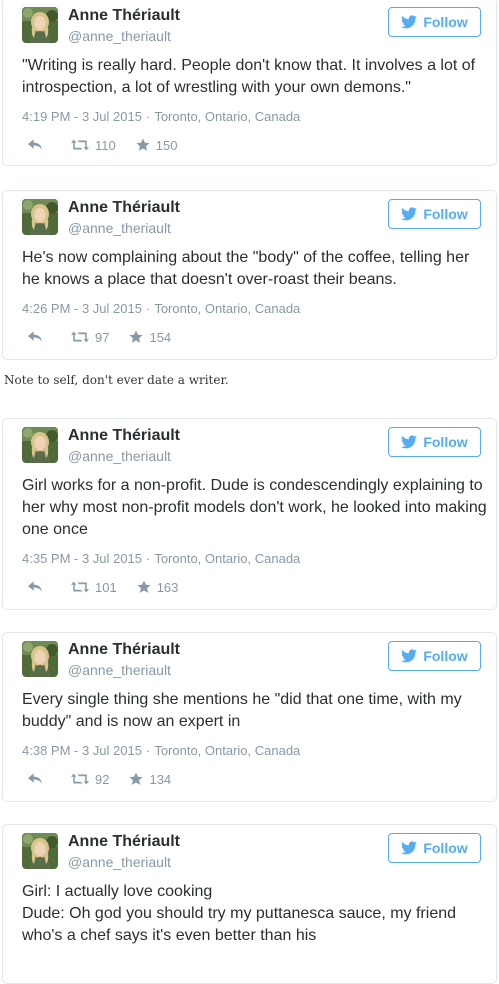 This screenshot has width=499, height=984. Describe the element at coordinates (117, 891) in the screenshot. I see `tweet-text-line: Girl: I actually love cooking` at that location.